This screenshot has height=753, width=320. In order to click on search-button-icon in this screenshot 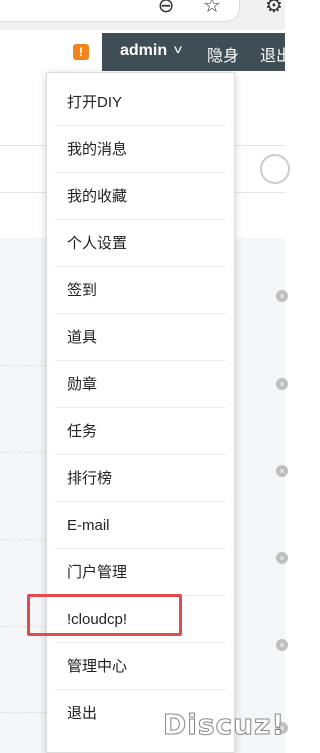, I will do `click(275, 169)`.